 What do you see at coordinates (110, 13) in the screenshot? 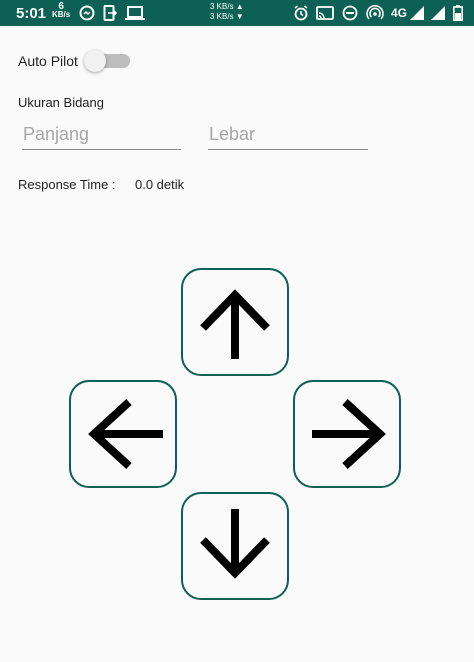
I see `exit-icon` at bounding box center [110, 13].